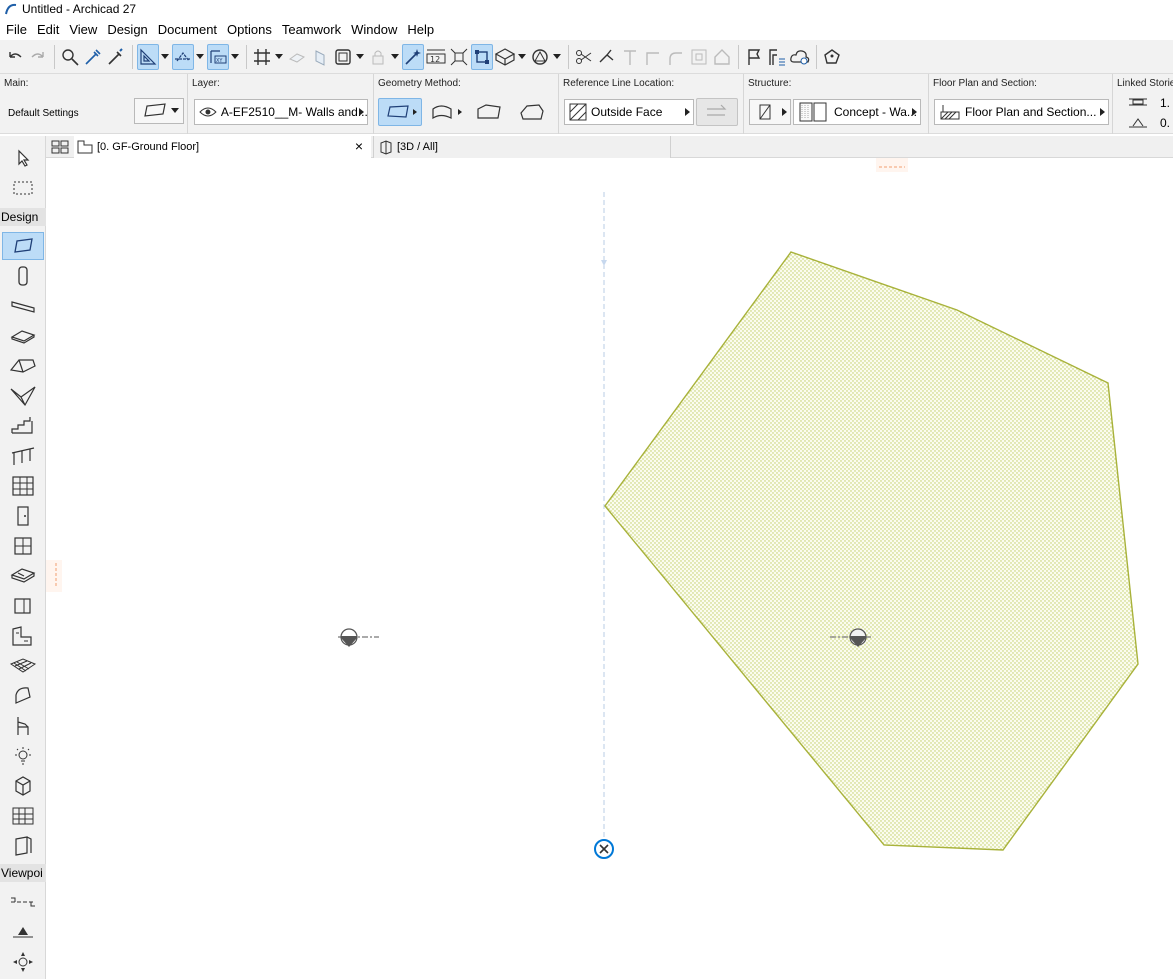 The image size is (1173, 979). What do you see at coordinates (116, 57) in the screenshot?
I see `inject-parameters-button` at bounding box center [116, 57].